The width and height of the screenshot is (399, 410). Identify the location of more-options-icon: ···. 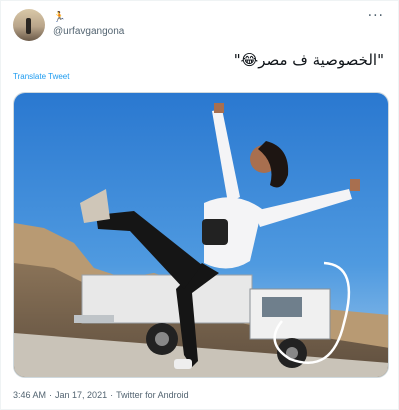
(376, 16).